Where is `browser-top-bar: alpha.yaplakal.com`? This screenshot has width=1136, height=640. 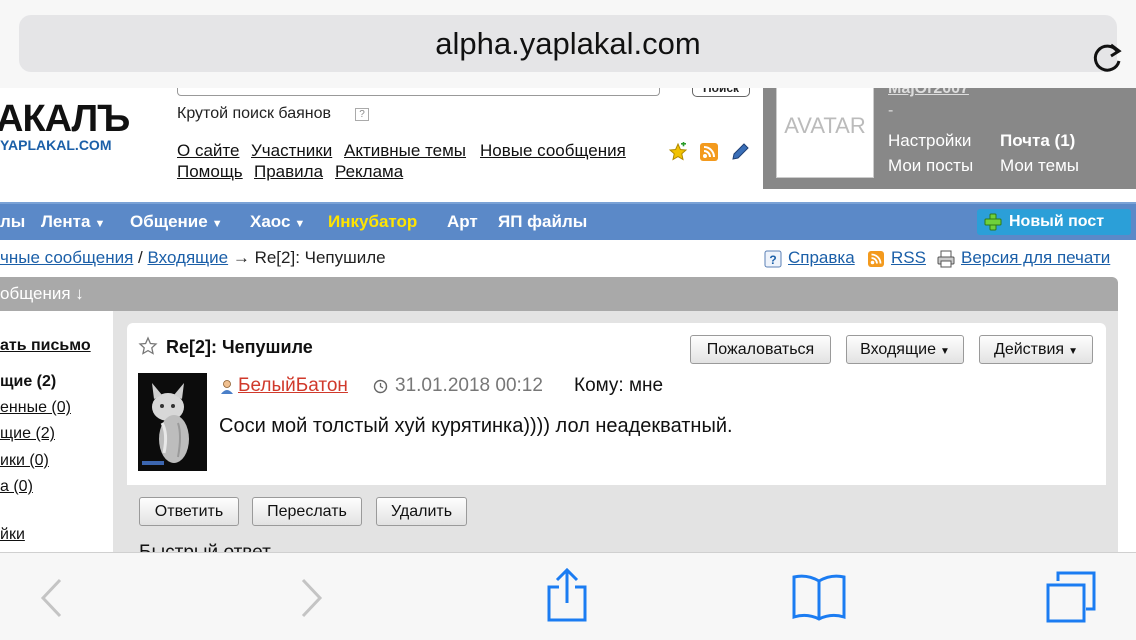 browser-top-bar: alpha.yaplakal.com is located at coordinates (568, 44).